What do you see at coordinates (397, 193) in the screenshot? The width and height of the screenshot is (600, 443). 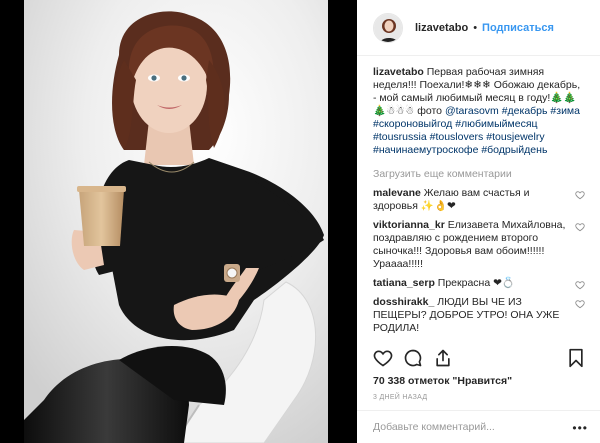 I see `comment-username: malevane` at bounding box center [397, 193].